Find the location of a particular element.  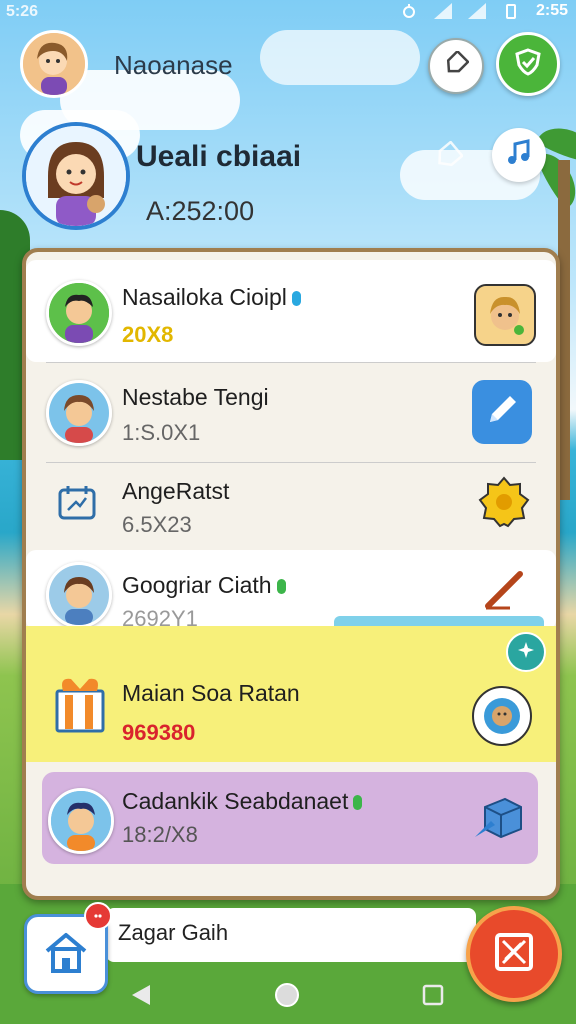

contact-name: Nestabe Tengi is located at coordinates (195, 397).